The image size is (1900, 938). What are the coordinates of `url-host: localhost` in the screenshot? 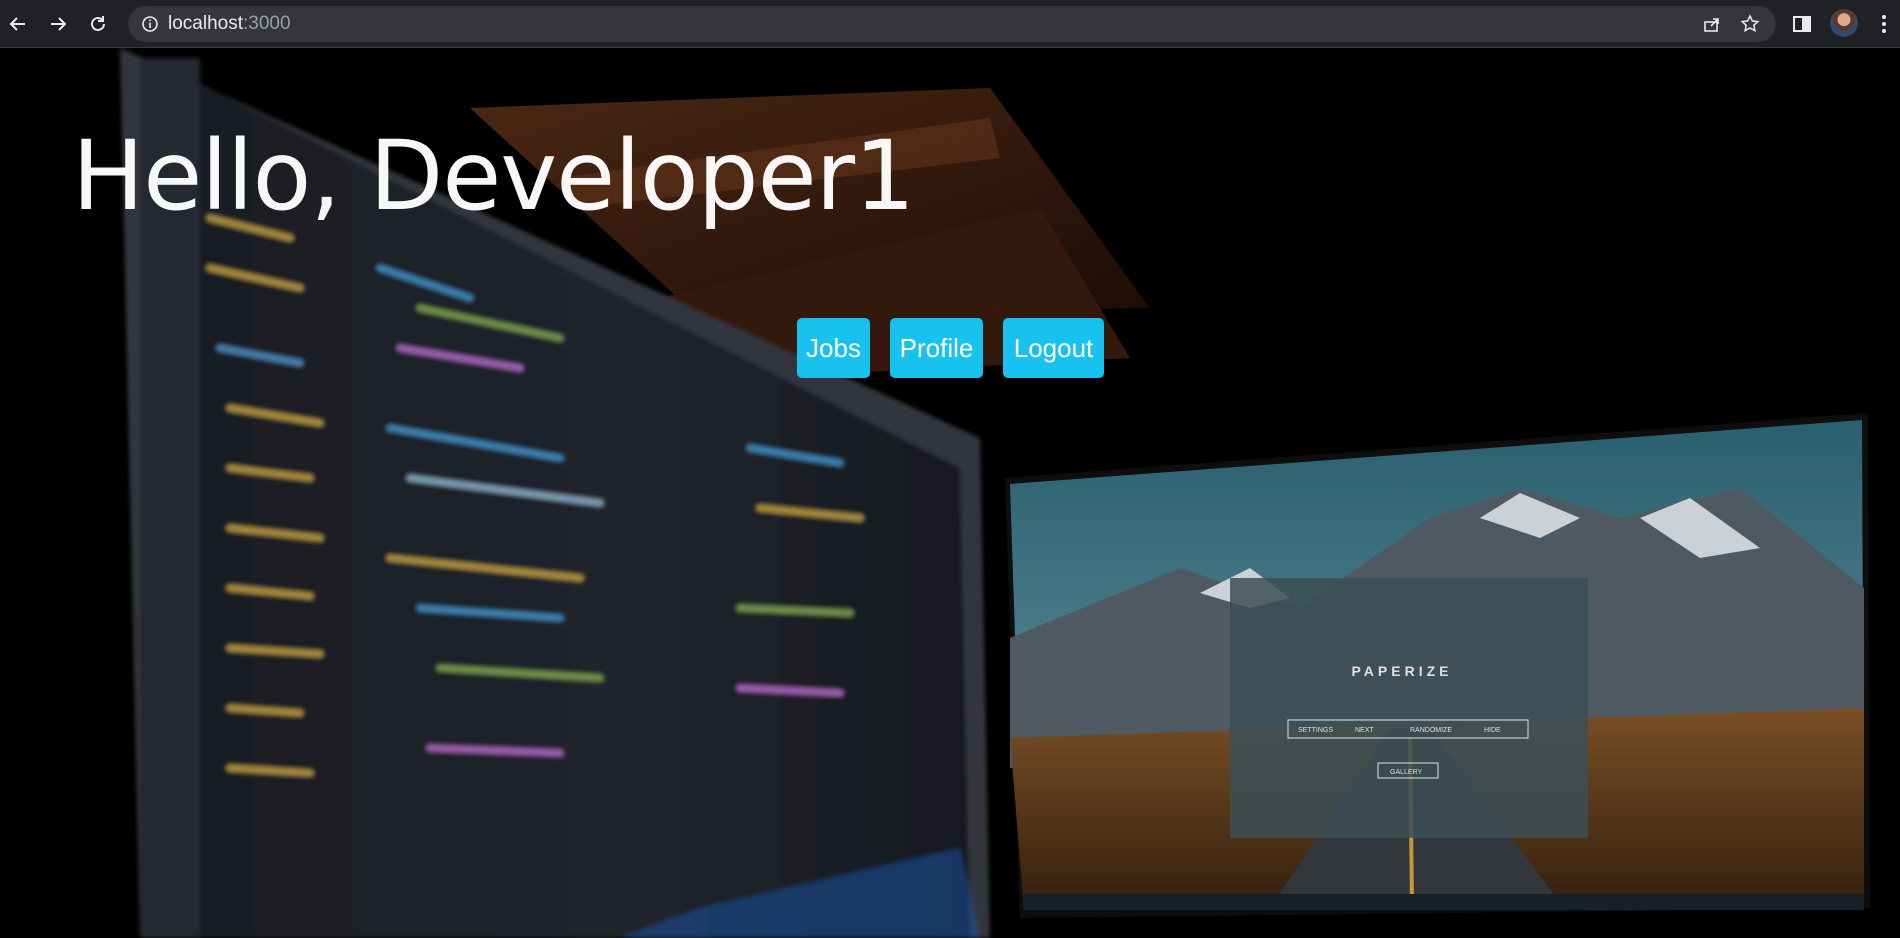 It's located at (205, 23).